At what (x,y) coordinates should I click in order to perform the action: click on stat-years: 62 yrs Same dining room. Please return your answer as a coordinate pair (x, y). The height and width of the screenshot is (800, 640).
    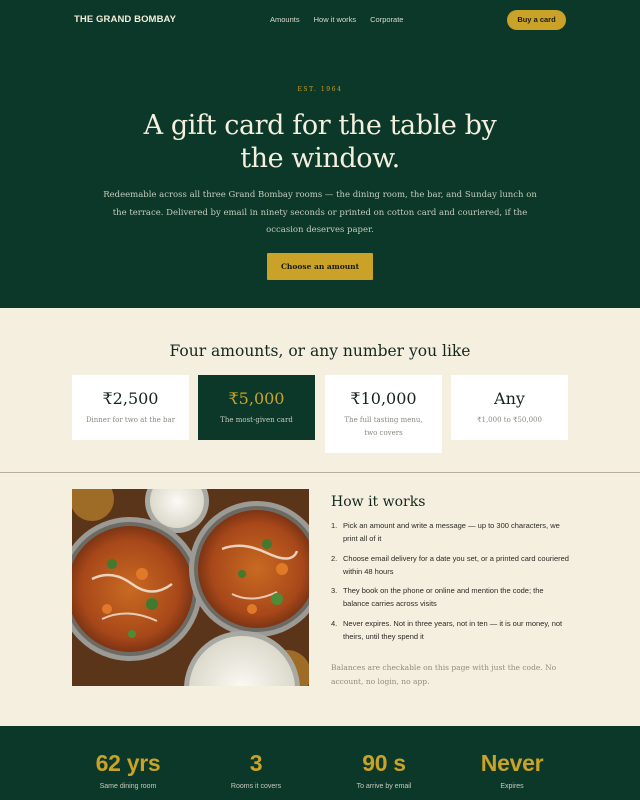
    Looking at the image, I should click on (128, 770).